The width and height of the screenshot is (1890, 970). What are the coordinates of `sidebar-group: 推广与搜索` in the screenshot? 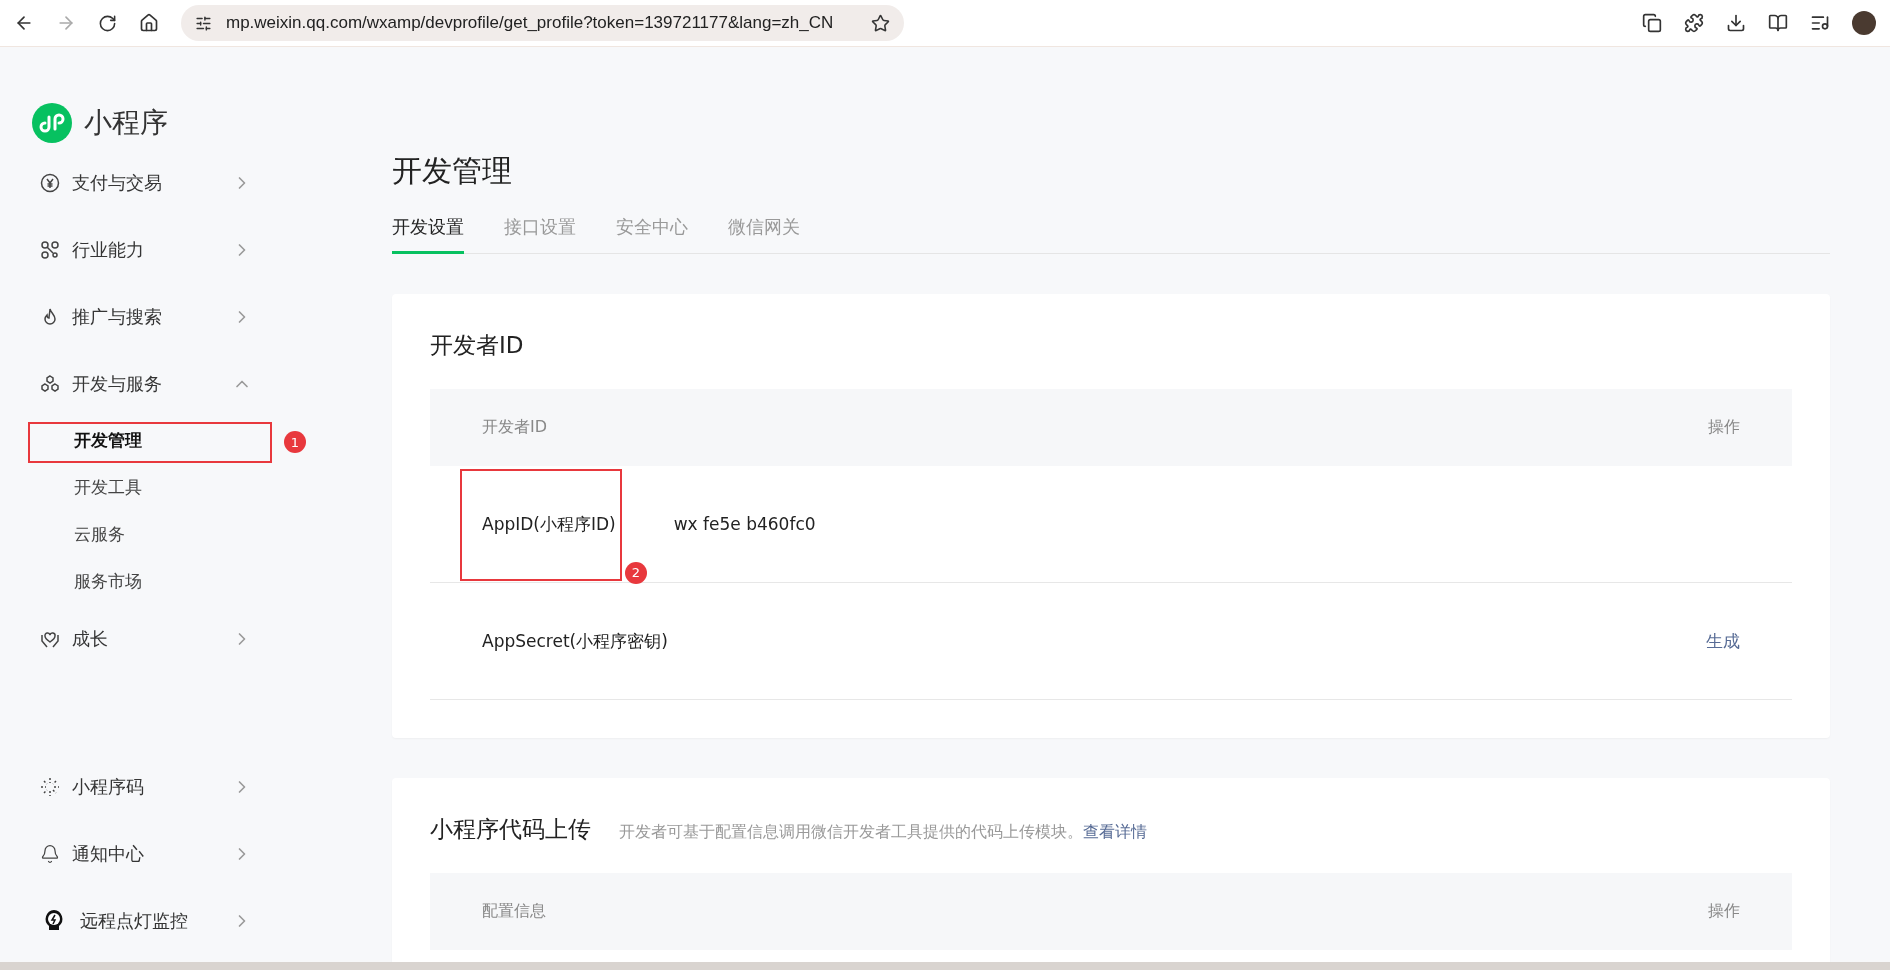 It's located at (142, 316).